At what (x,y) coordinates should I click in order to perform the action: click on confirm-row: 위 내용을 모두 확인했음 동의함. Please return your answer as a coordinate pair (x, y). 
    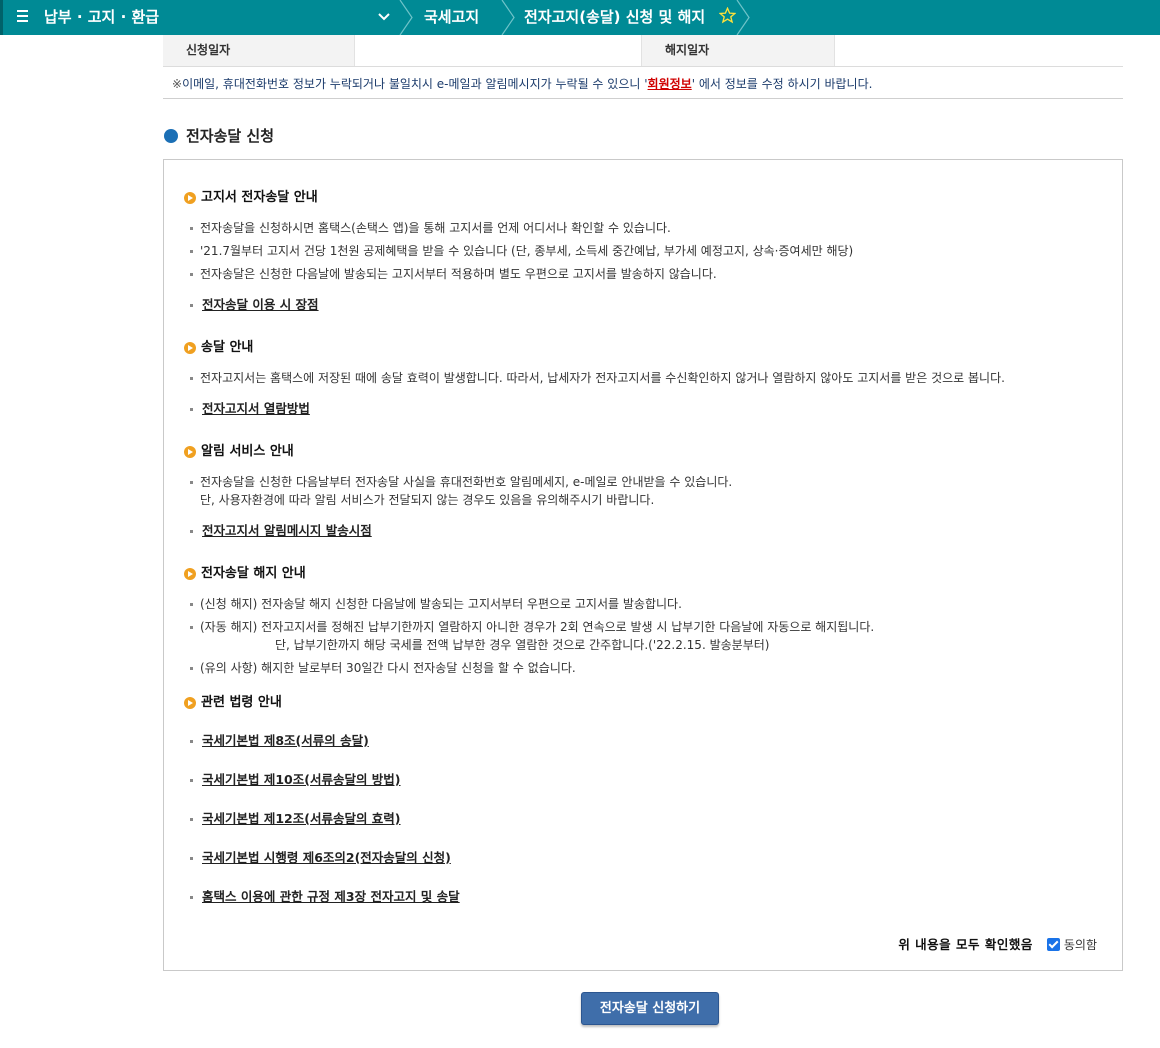
    Looking at the image, I should click on (997, 945).